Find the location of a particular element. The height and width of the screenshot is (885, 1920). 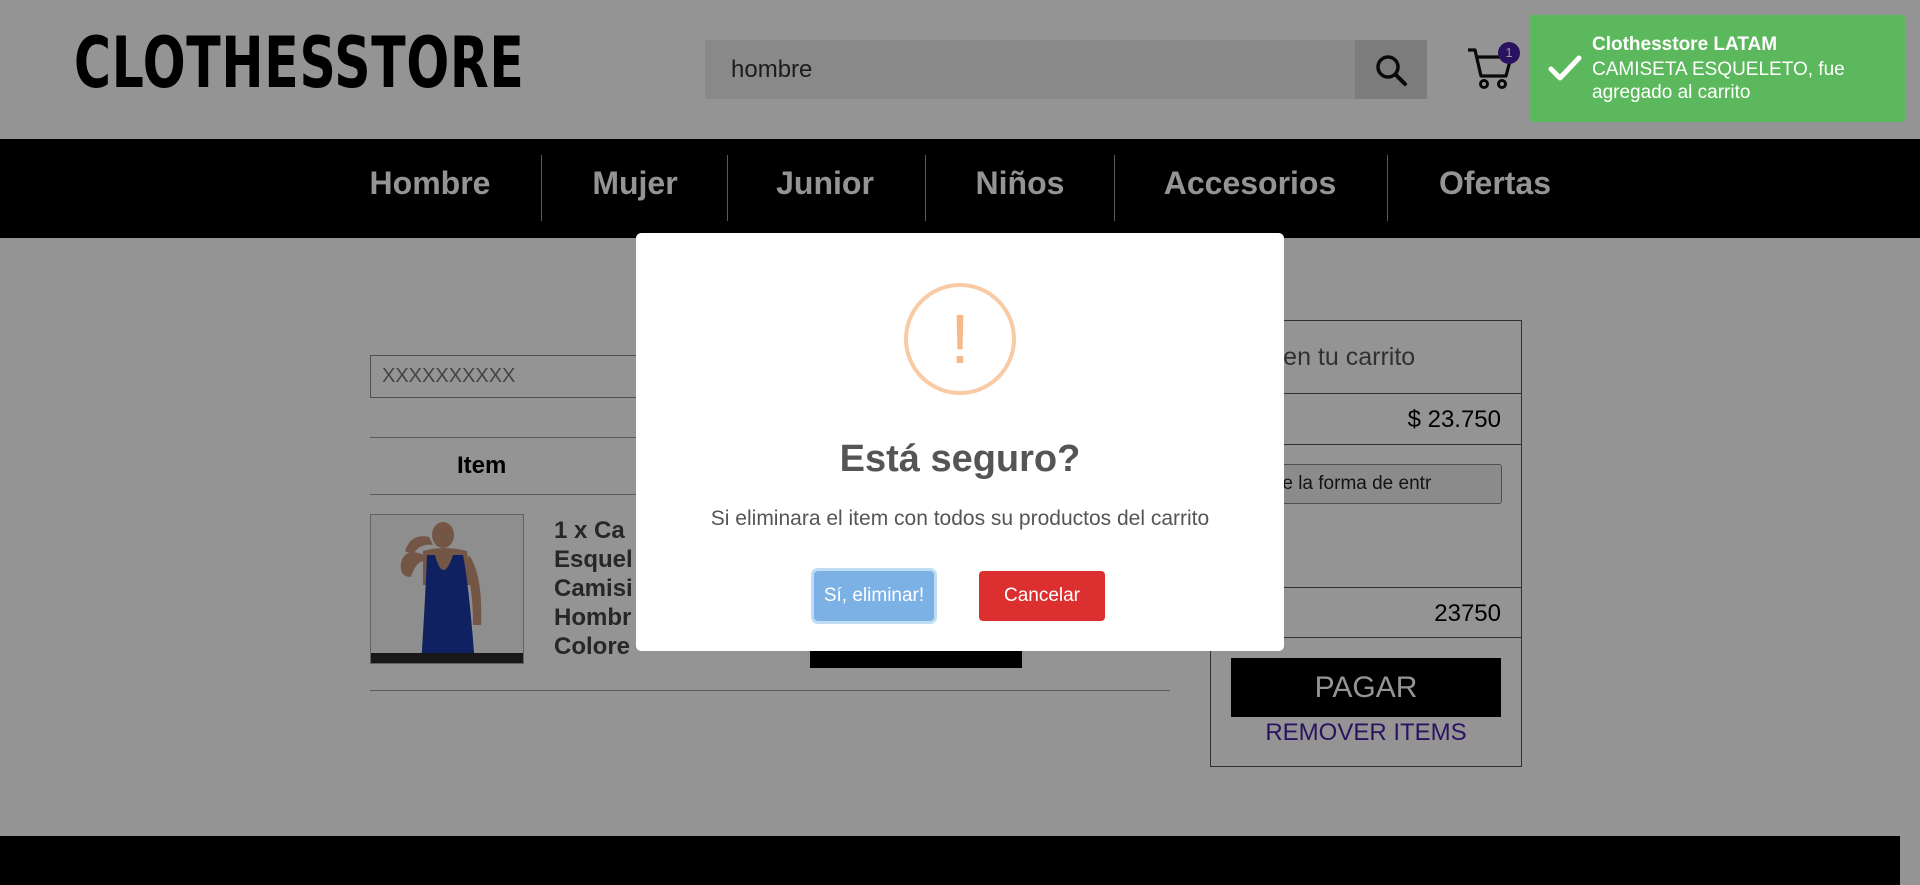

toast-title: Clothesstore LATAM is located at coordinates (1685, 44).